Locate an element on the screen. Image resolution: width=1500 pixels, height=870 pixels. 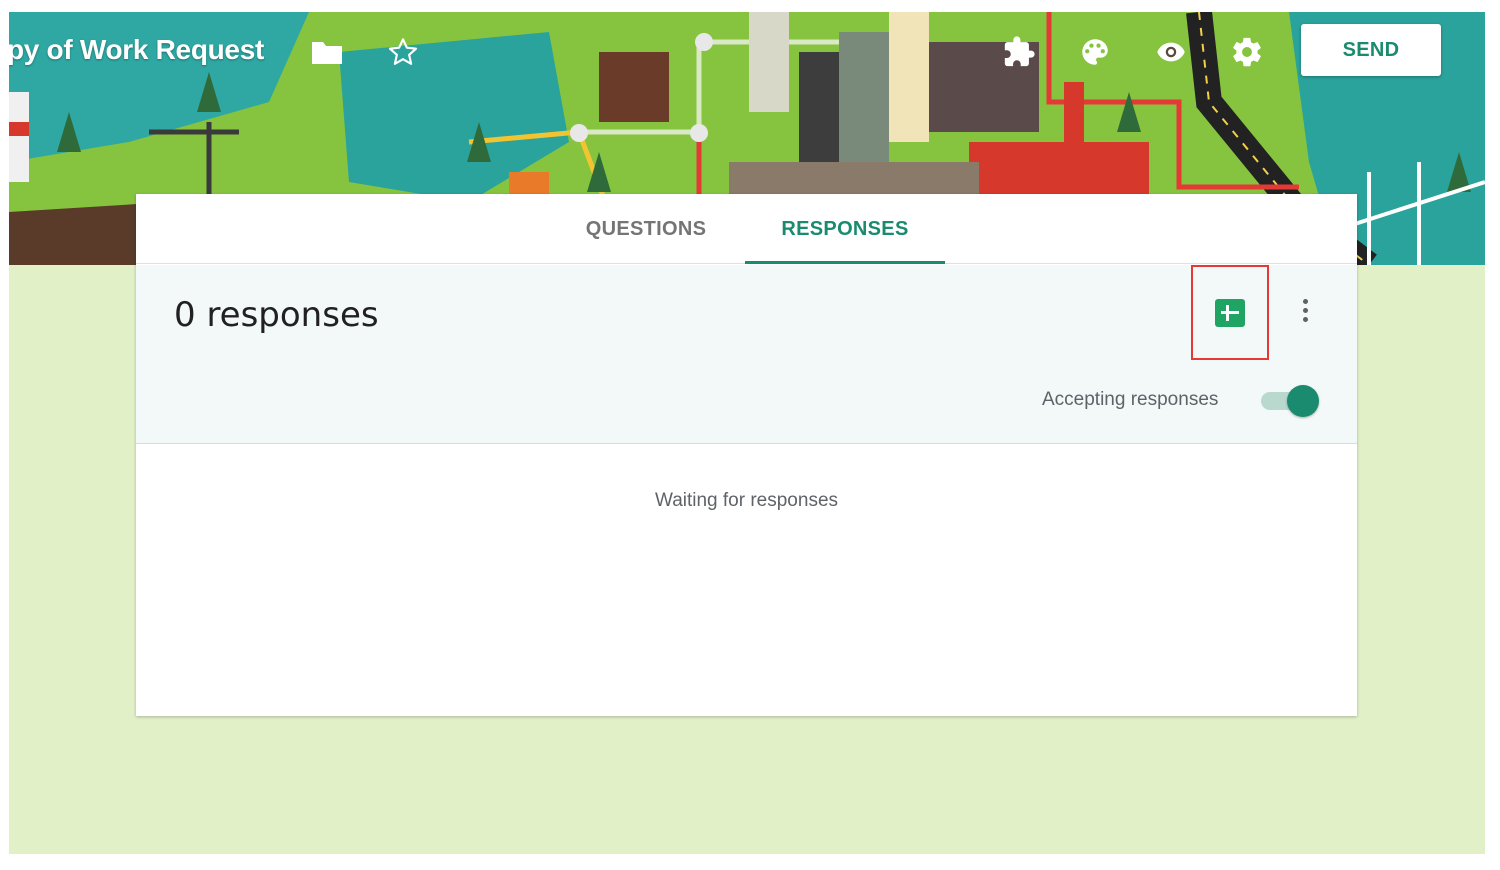
send-button: SEND is located at coordinates (1371, 50).